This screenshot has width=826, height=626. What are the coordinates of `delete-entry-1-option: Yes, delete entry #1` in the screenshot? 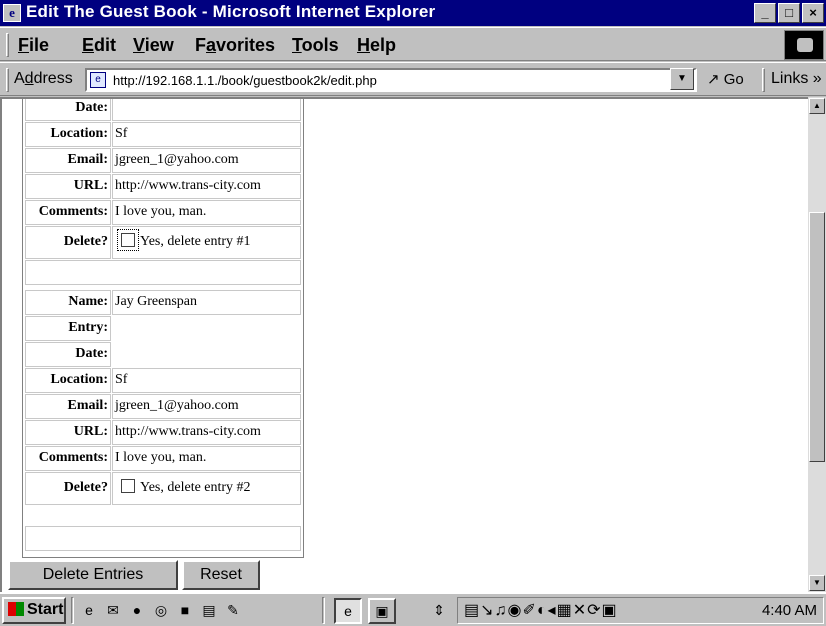 It's located at (206, 242).